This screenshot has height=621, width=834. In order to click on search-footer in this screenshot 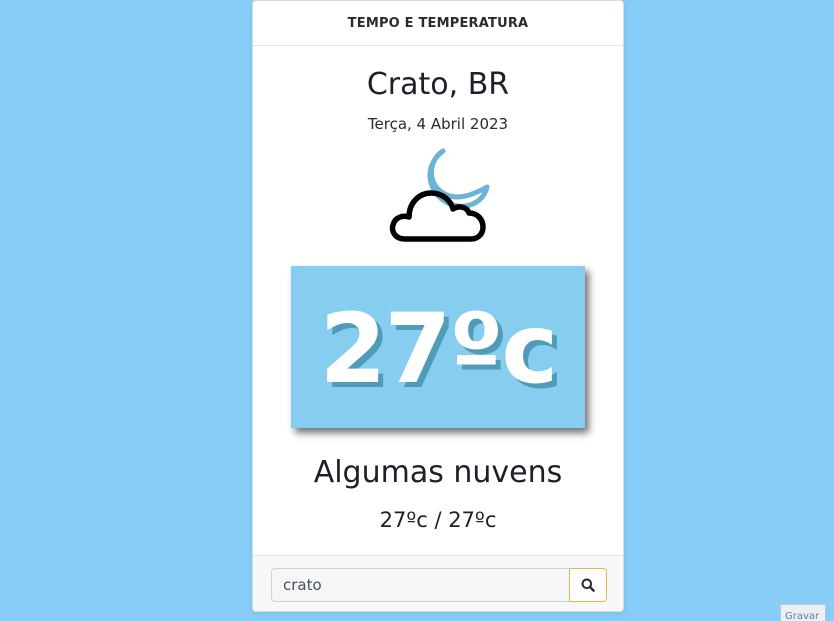, I will do `click(438, 583)`.